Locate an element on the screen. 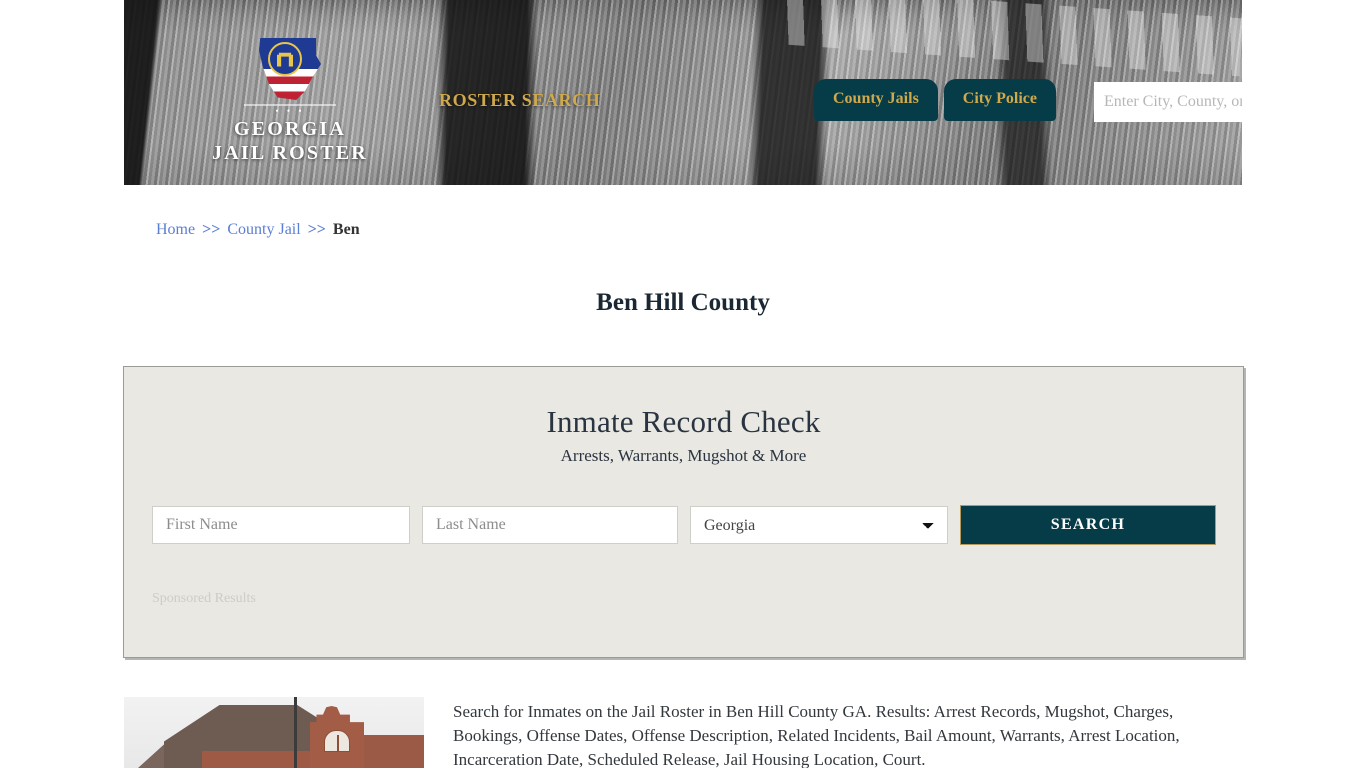  sponsored-results-label: Sponsored Results is located at coordinates (204, 598).